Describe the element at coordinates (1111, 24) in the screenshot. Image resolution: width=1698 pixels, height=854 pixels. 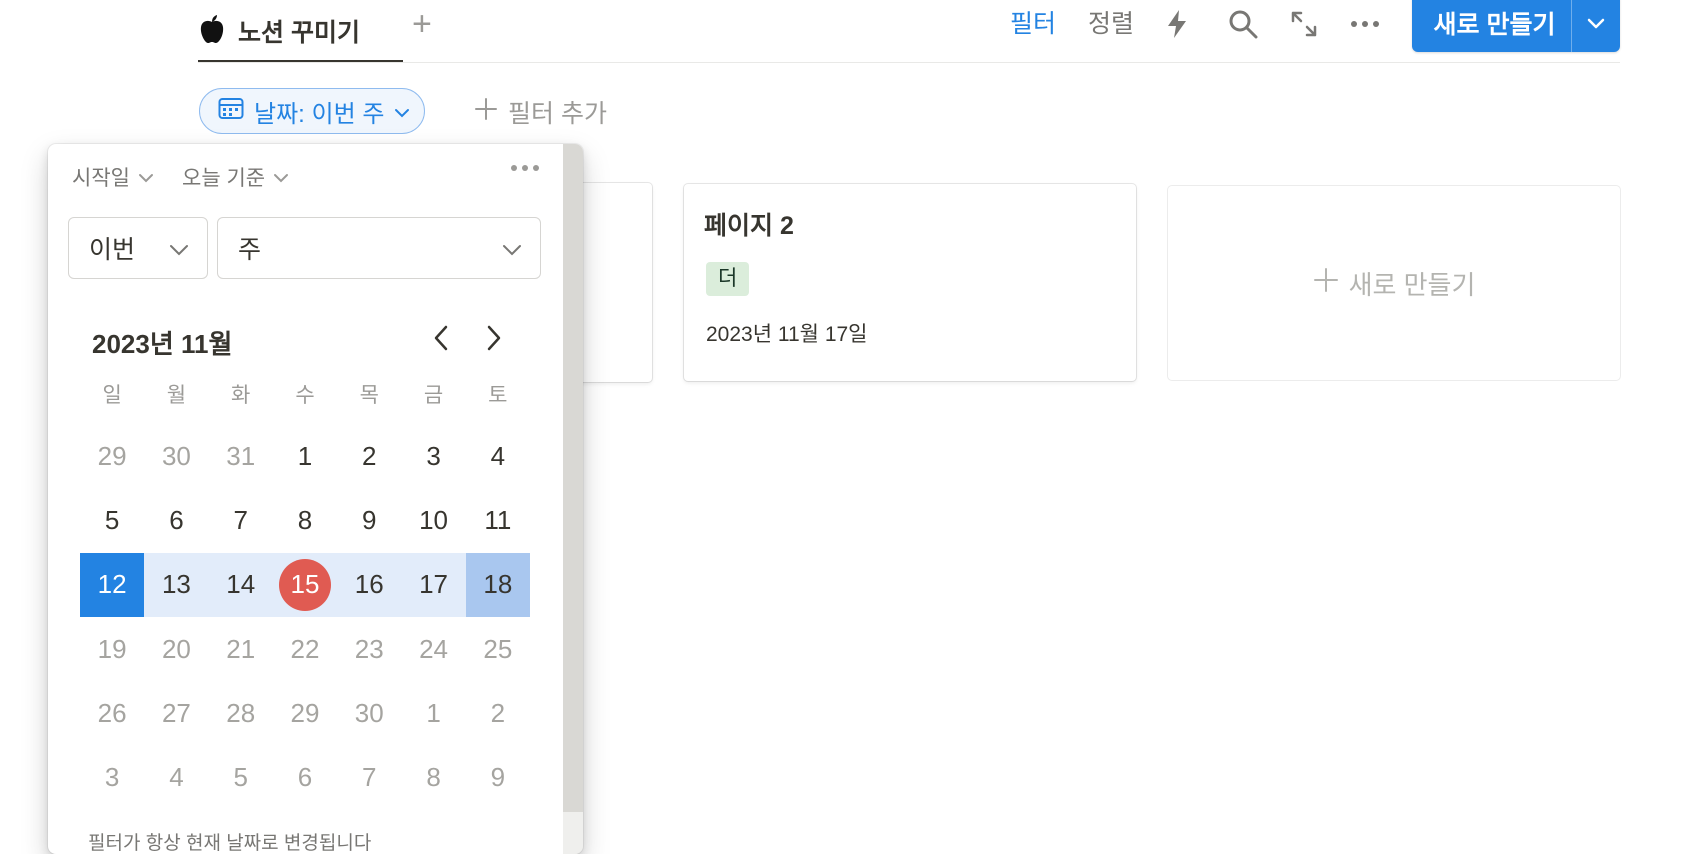
I see `sort-button: 정렬` at that location.